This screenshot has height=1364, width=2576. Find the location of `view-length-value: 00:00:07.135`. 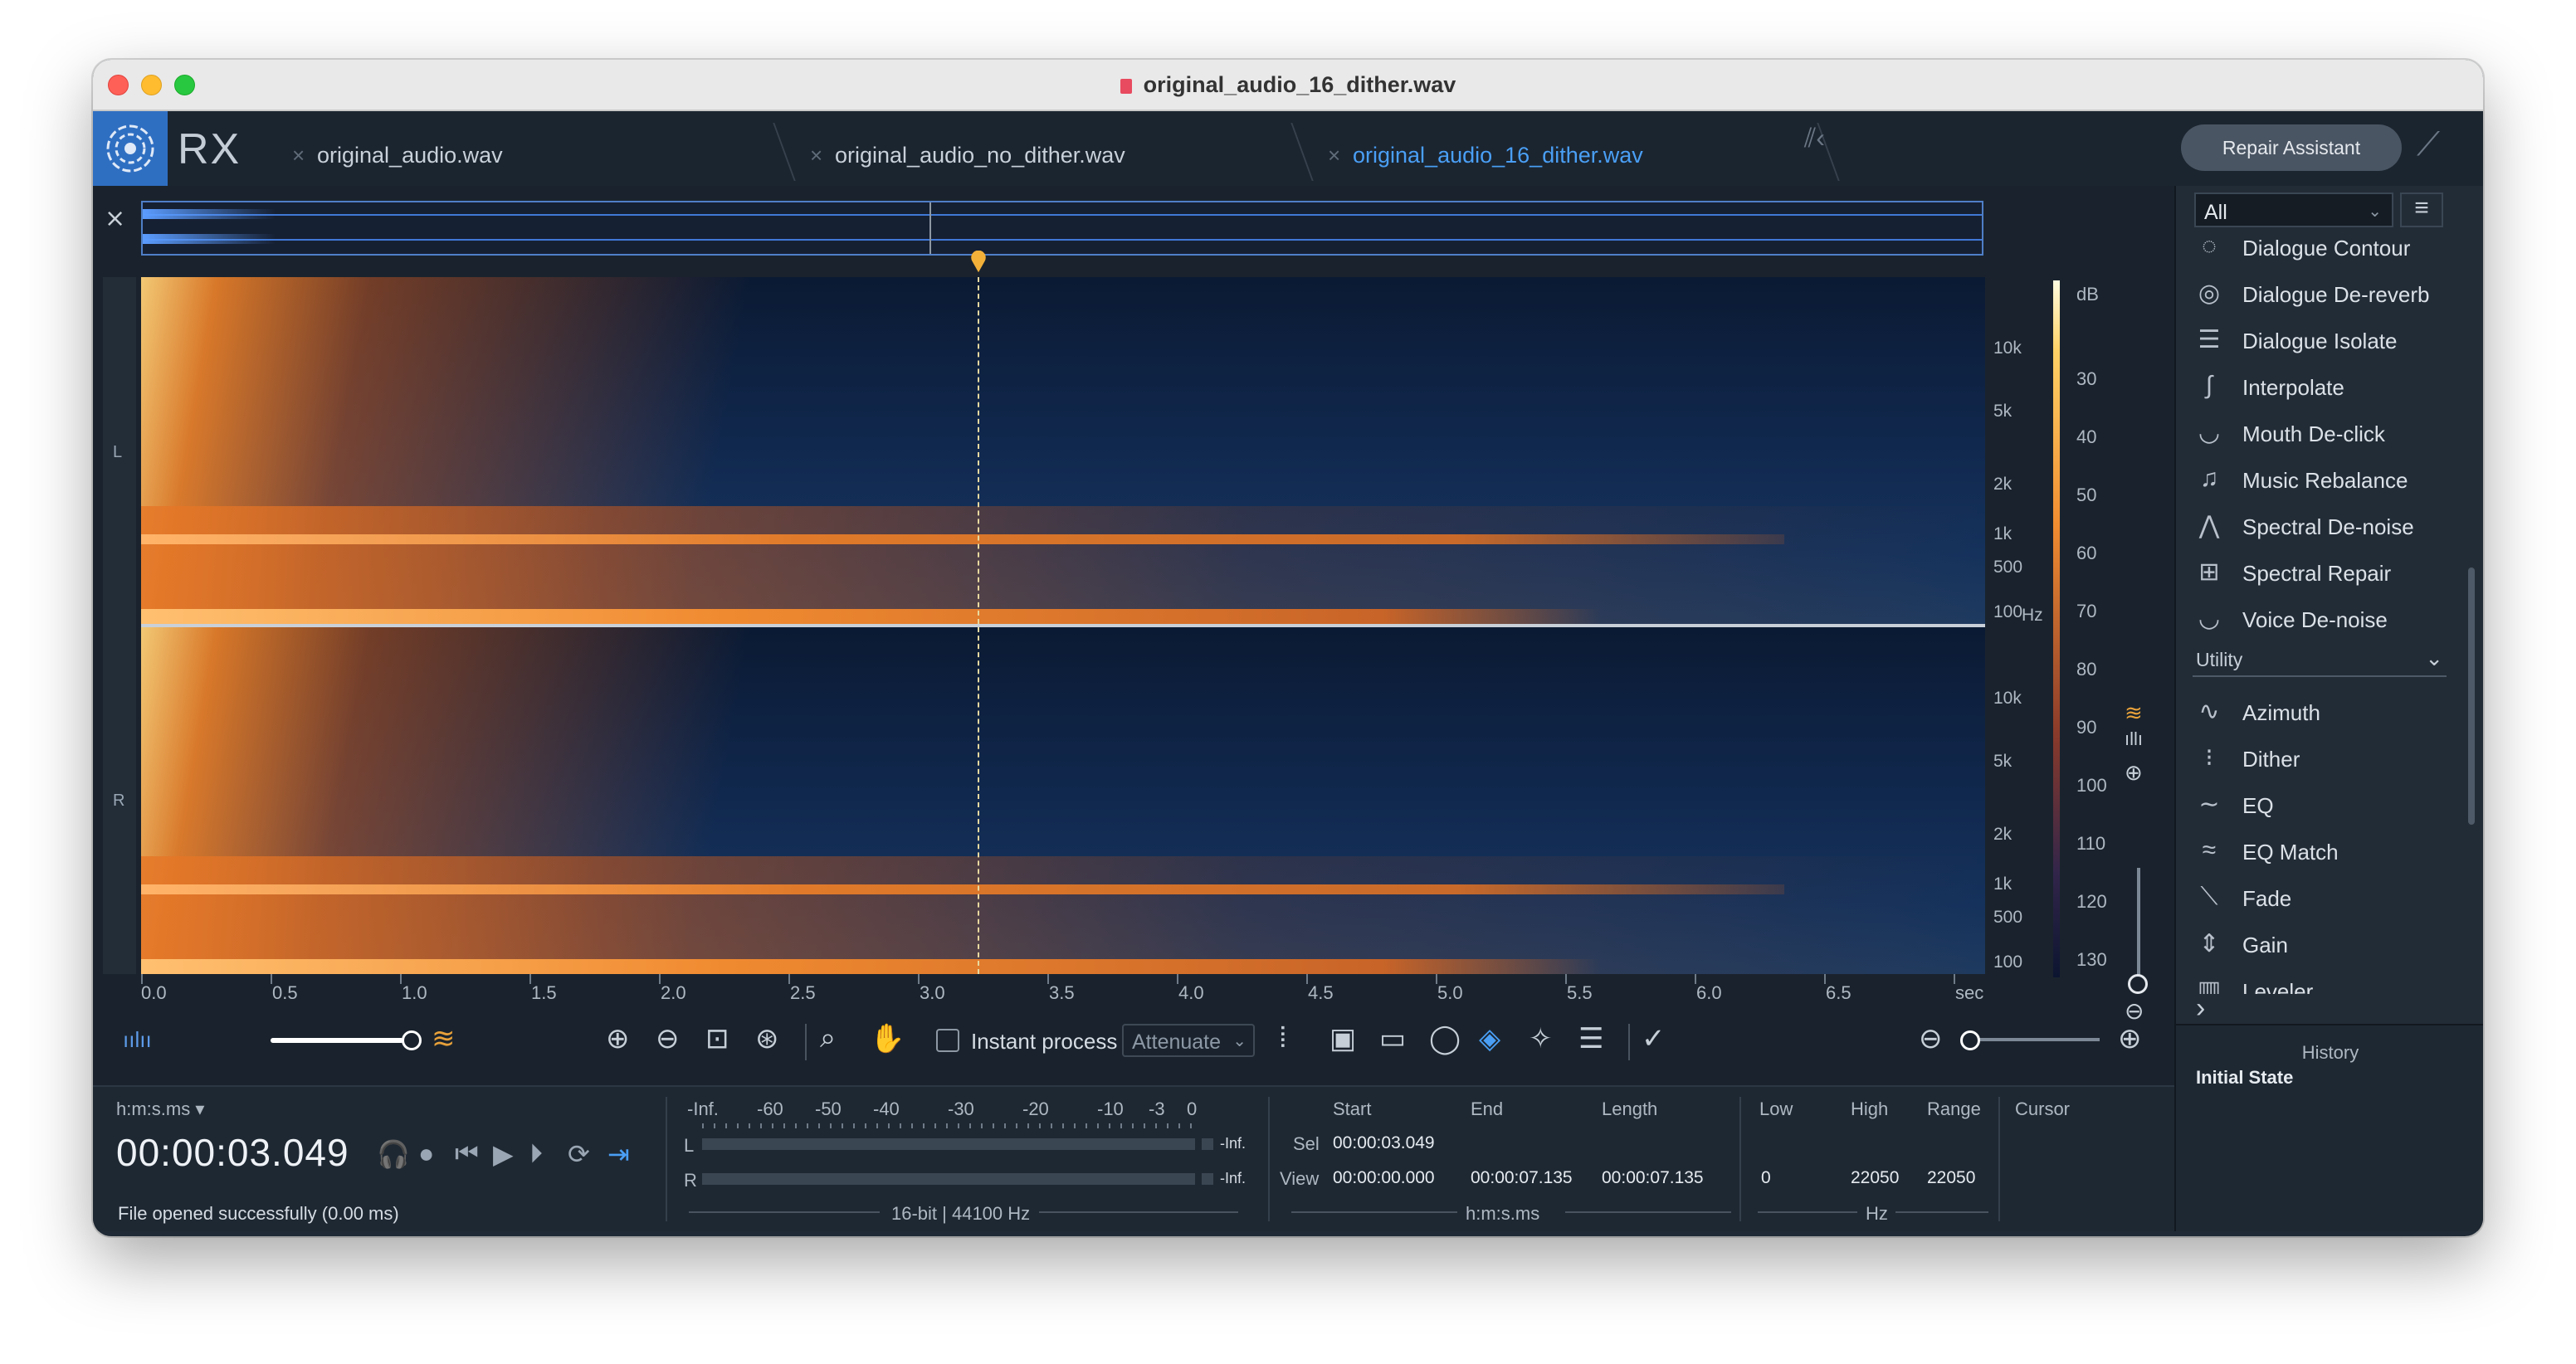

view-length-value: 00:00:07.135 is located at coordinates (1653, 1178).